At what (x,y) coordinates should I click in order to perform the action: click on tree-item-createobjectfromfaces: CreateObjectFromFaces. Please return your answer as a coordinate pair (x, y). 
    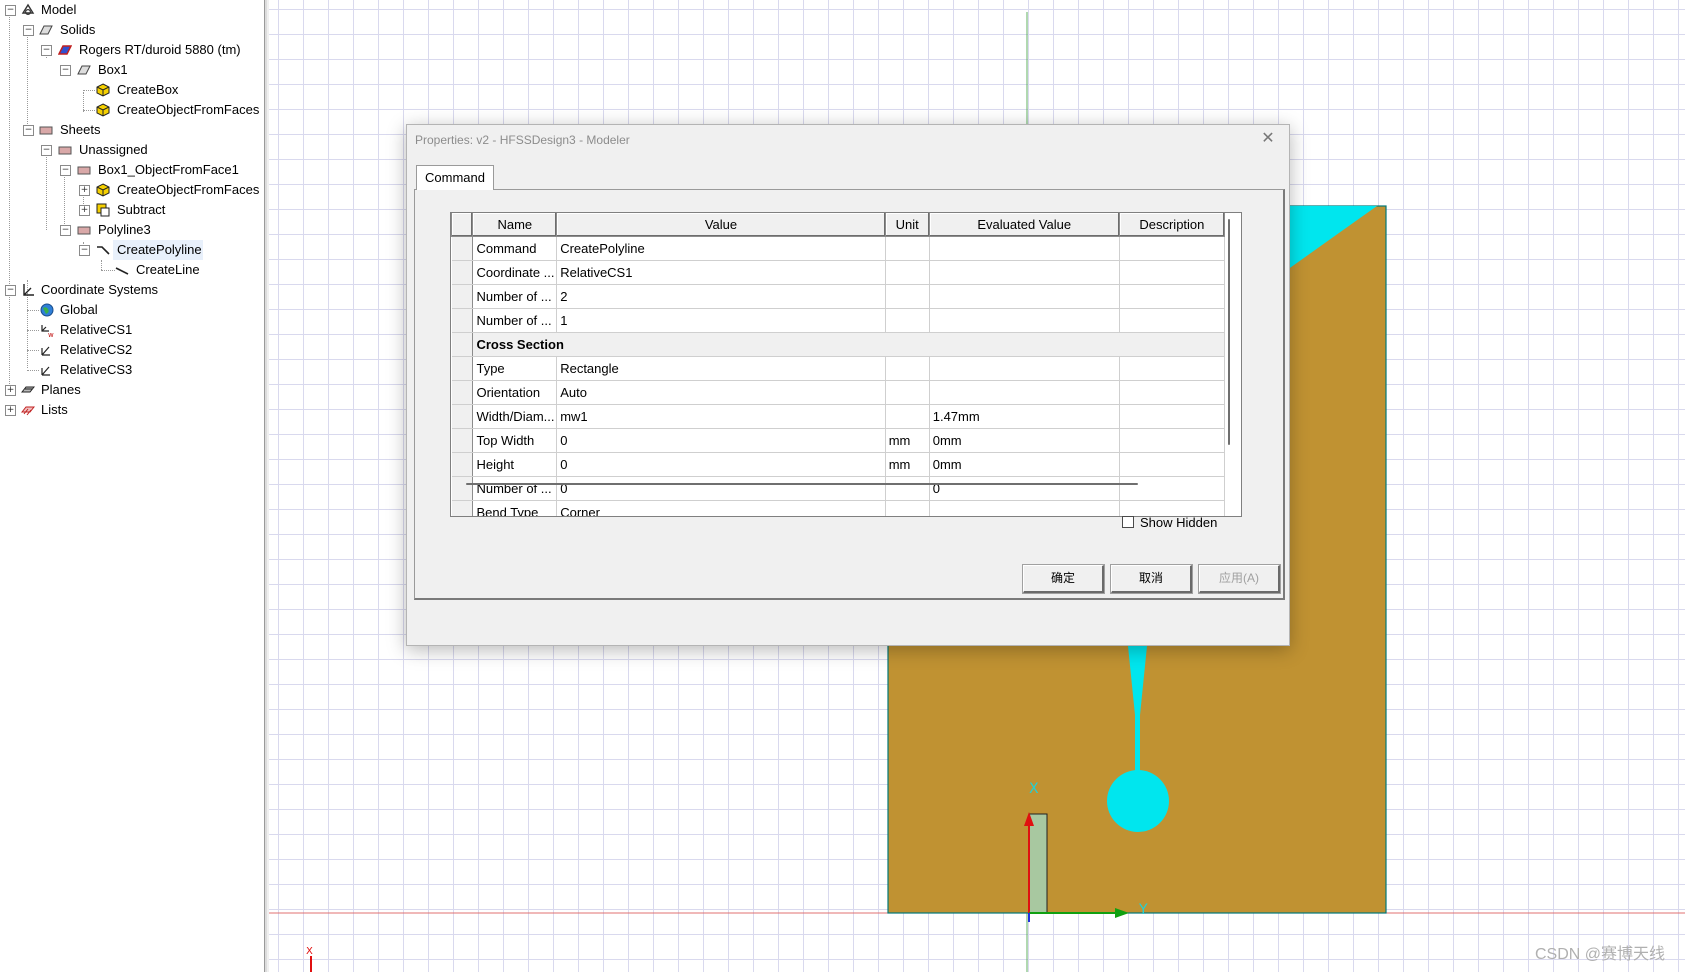
    Looking at the image, I should click on (132, 110).